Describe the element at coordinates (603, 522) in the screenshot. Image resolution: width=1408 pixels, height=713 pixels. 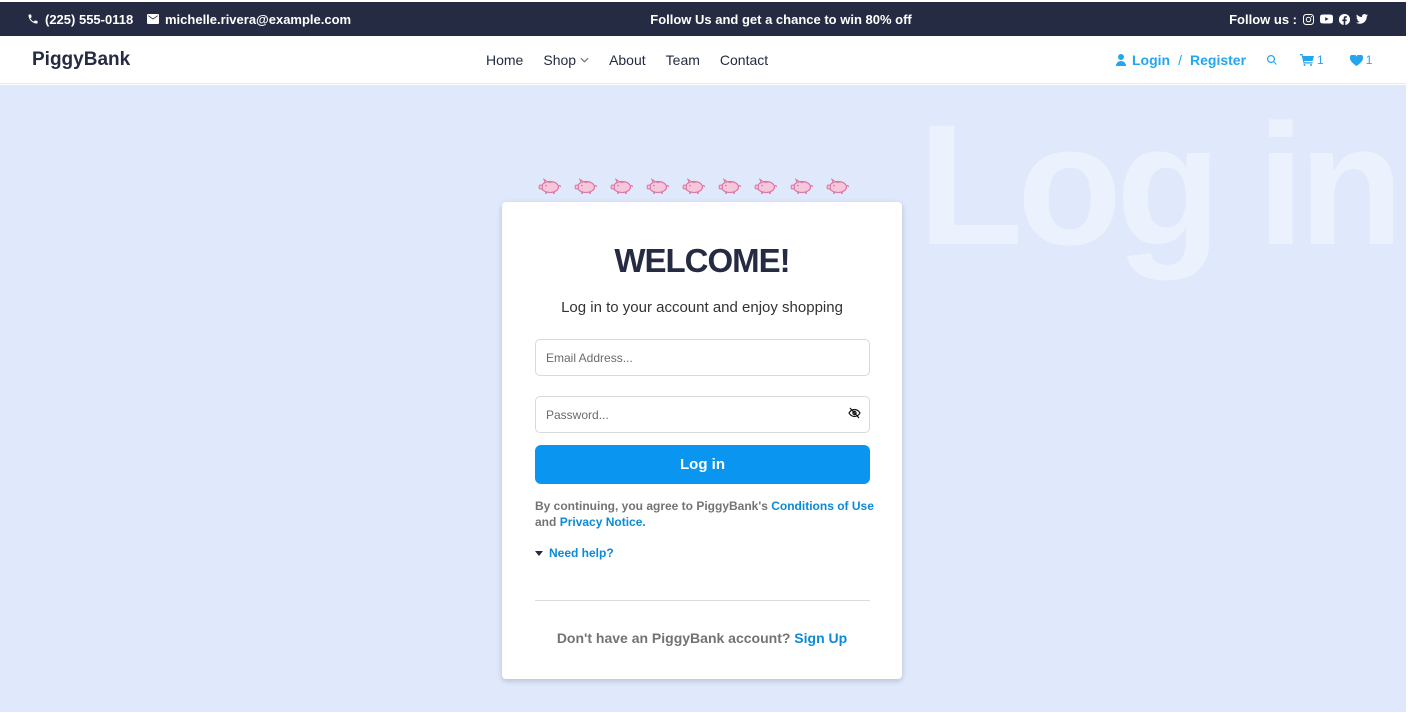
I see `privacy-link: Privacy Notice.` at that location.